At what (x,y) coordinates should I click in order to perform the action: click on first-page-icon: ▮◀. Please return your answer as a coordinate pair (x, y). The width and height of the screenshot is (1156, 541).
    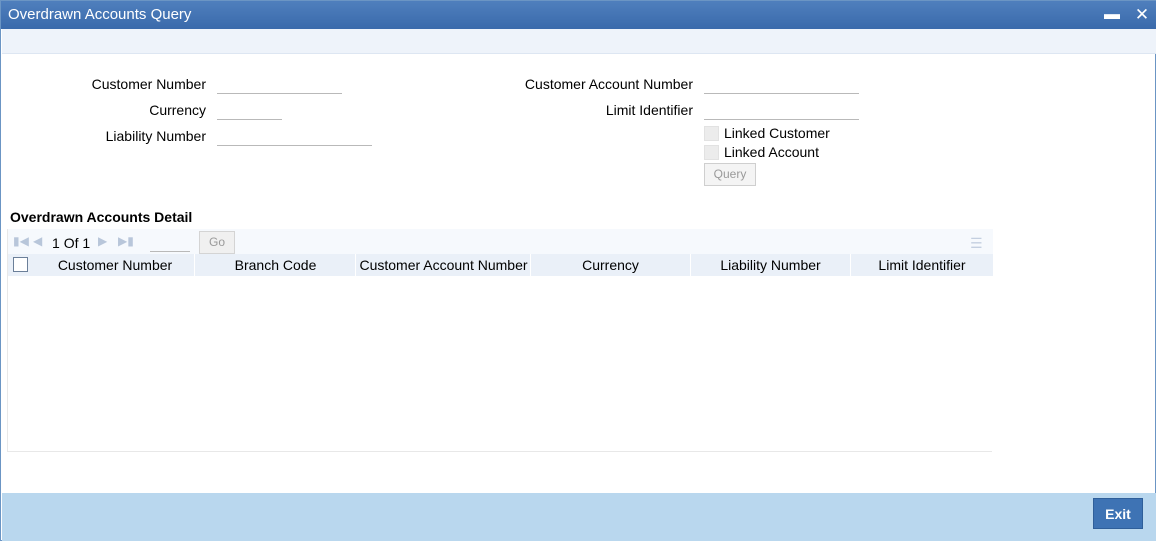
    Looking at the image, I should click on (21, 241).